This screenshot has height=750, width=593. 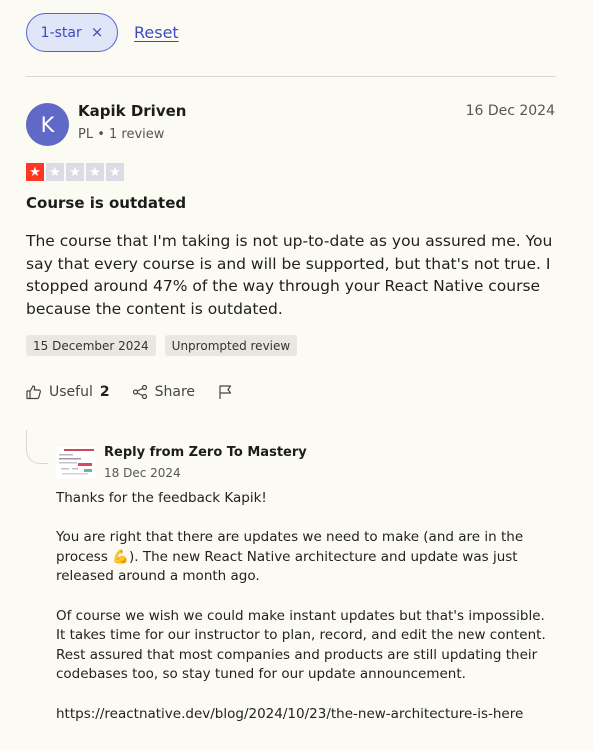 What do you see at coordinates (91, 345) in the screenshot?
I see `experience-date-tag: 15 December 2024` at bounding box center [91, 345].